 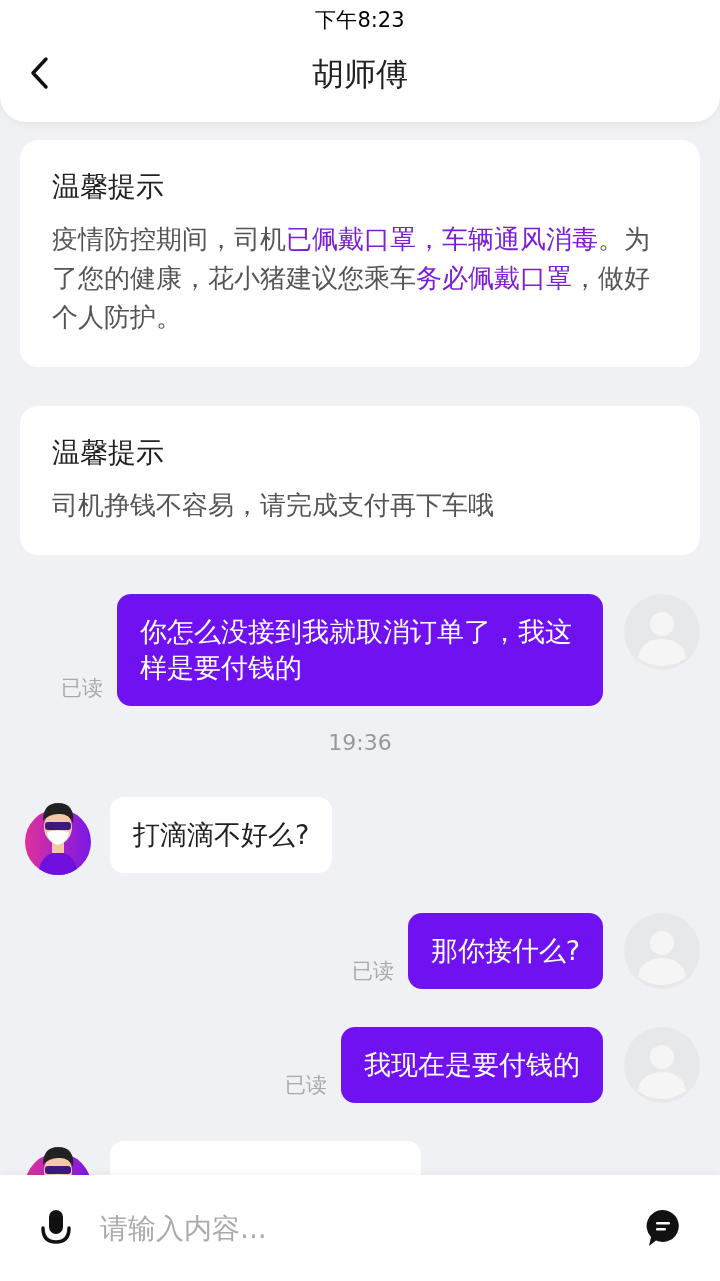 I want to click on message-bubble: 我现在是要付钱的, so click(x=472, y=1065).